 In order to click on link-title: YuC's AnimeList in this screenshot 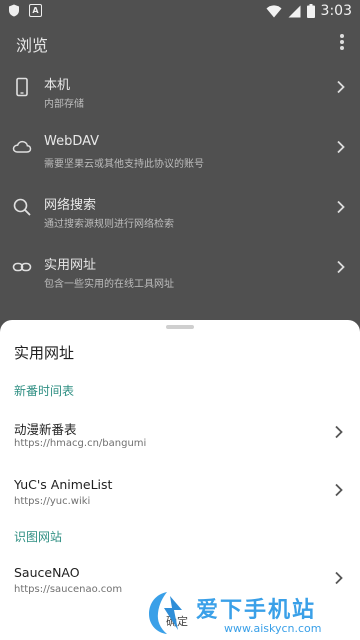, I will do `click(63, 484)`.